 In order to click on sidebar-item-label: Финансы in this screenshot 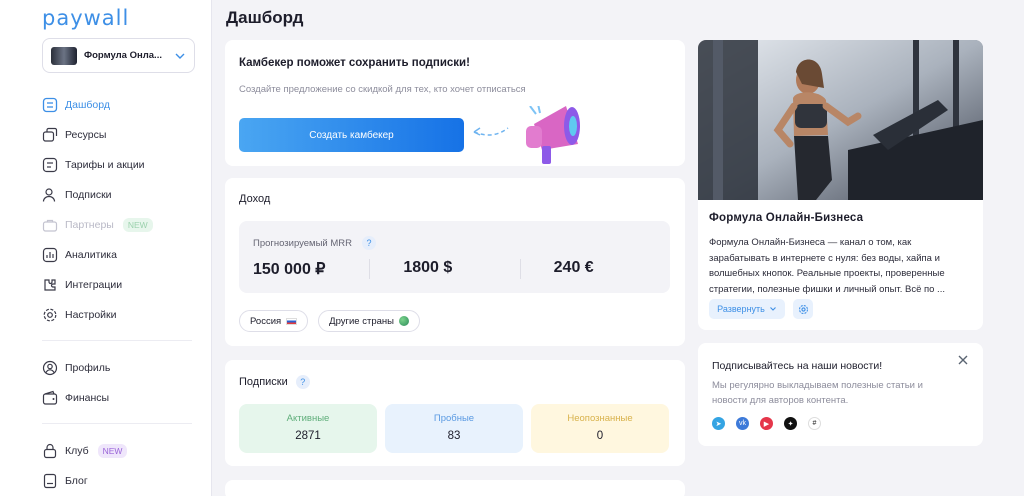, I will do `click(87, 398)`.